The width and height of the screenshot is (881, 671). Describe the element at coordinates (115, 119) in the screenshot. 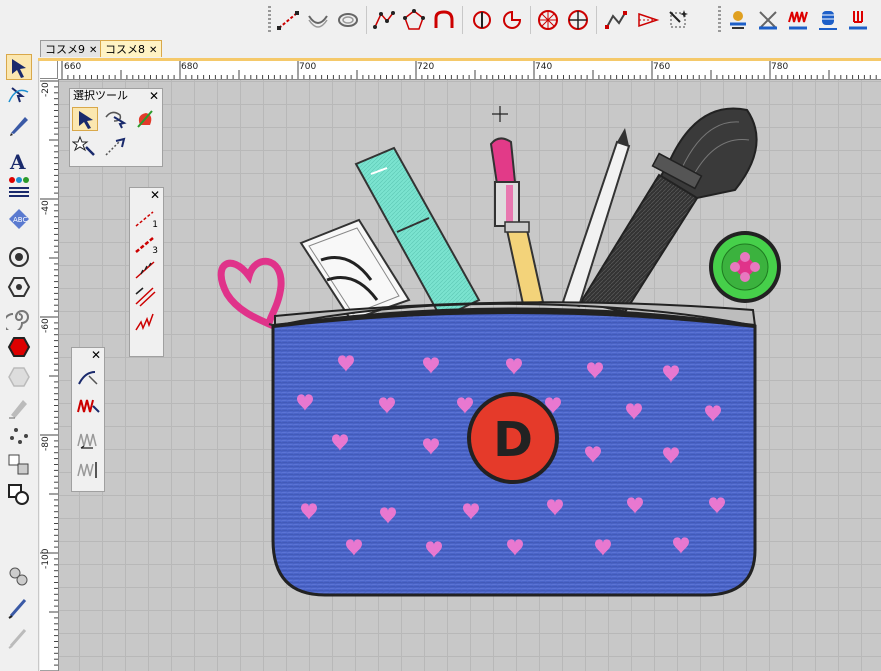

I see `lasso-select-icon` at that location.